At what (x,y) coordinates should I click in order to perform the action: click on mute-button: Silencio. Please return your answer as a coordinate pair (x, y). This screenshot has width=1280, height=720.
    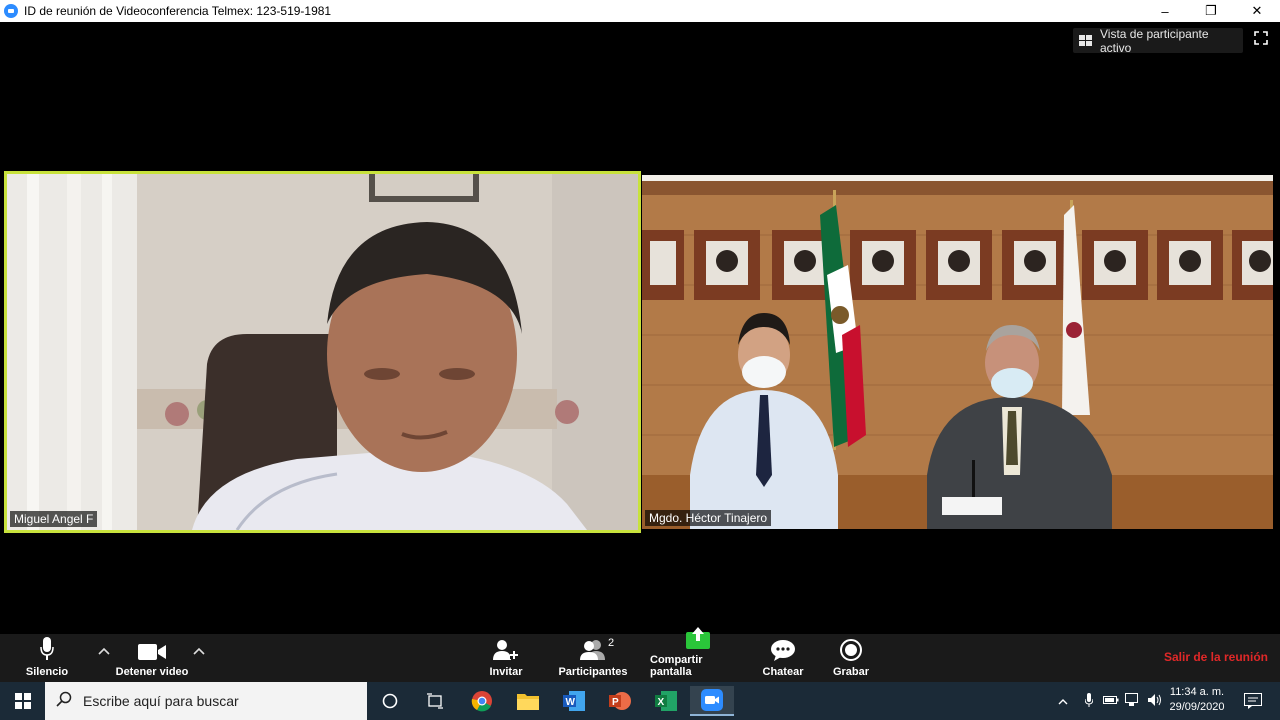
    Looking at the image, I should click on (47, 658).